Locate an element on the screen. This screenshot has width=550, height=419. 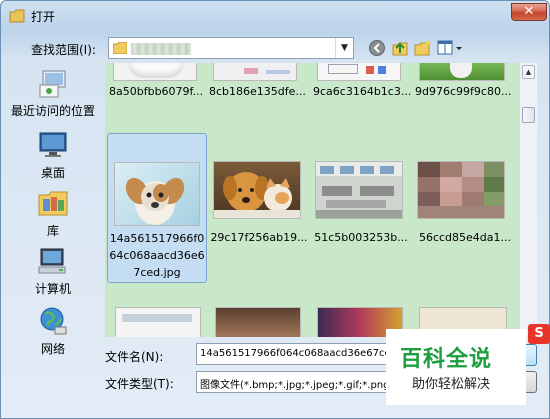
title-bar: 打开 ✕ is located at coordinates (275, 16).